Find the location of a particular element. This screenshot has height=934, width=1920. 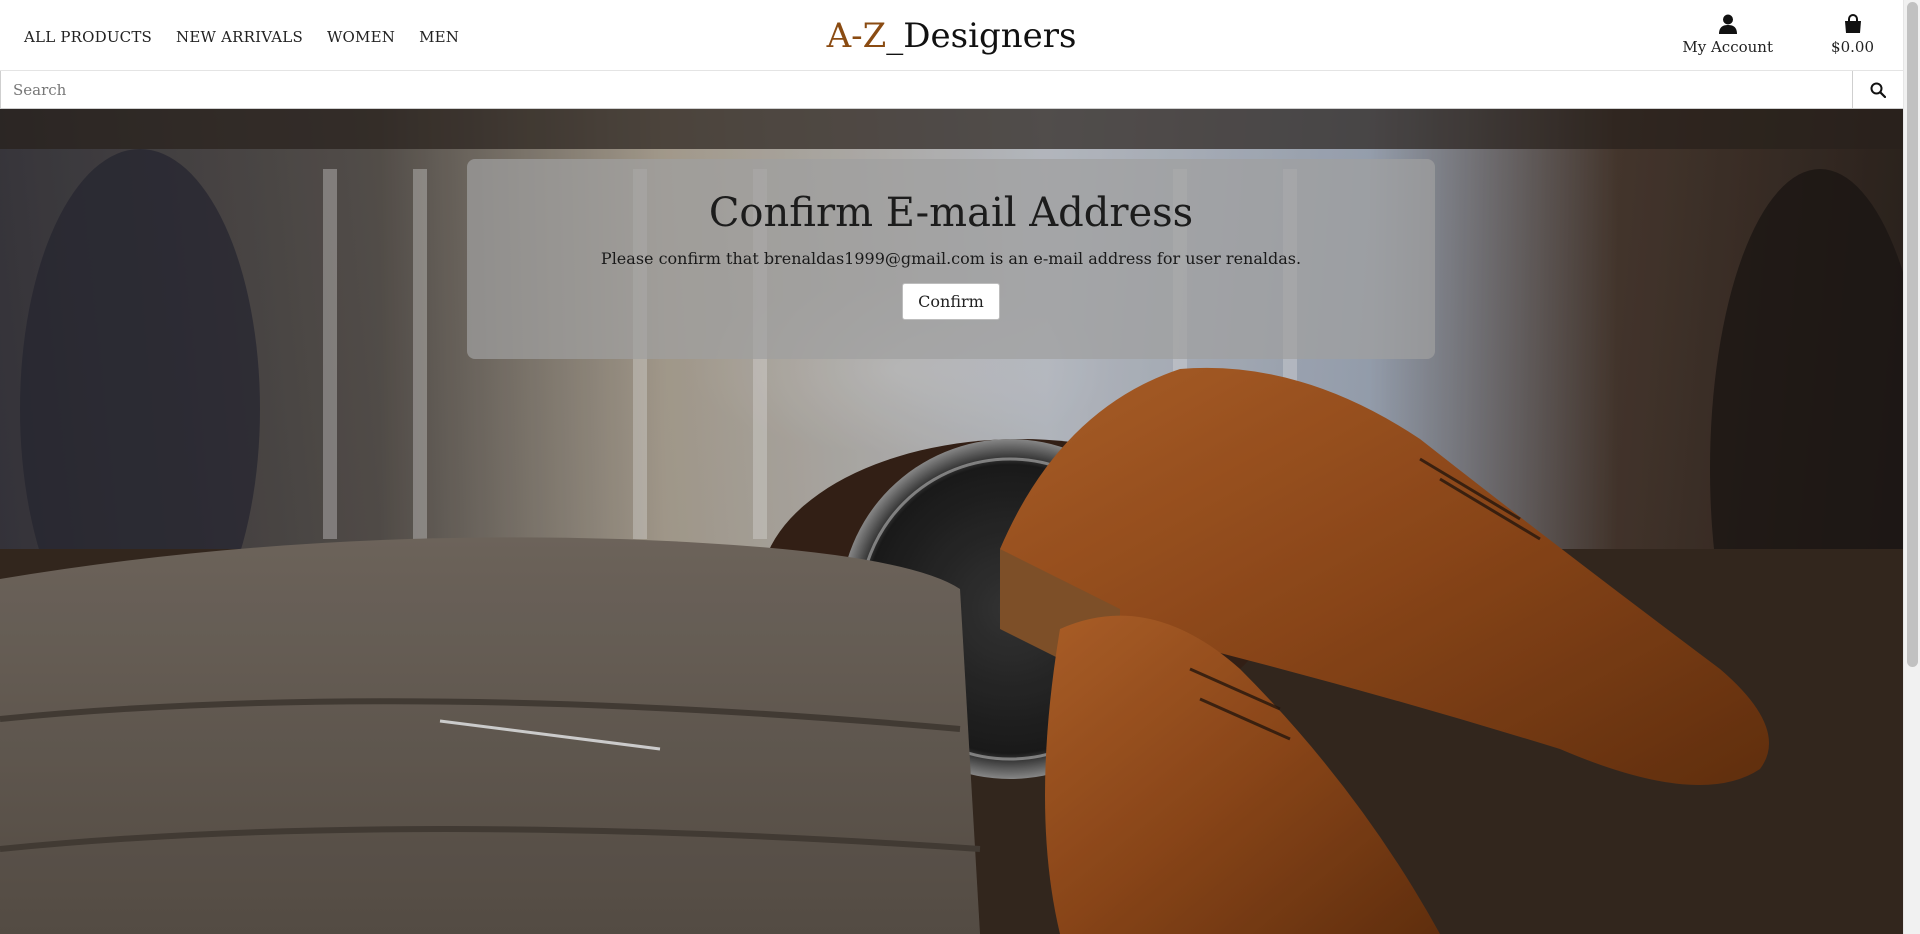

confirm-email: brenaldas1999@gmail.com is located at coordinates (874, 258).